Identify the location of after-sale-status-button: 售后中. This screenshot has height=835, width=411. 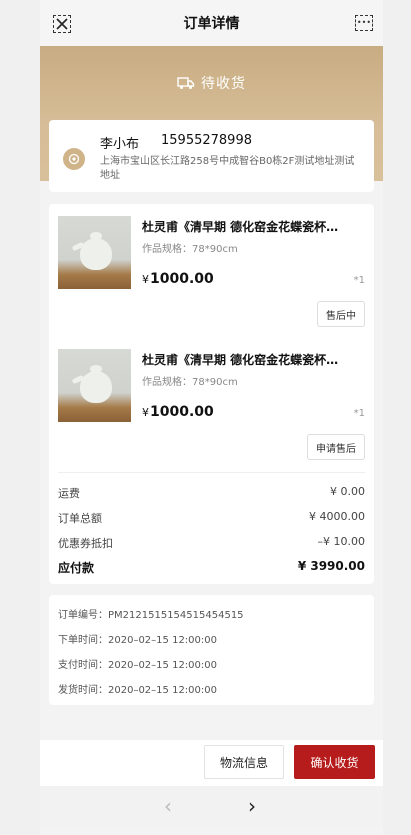
(341, 314).